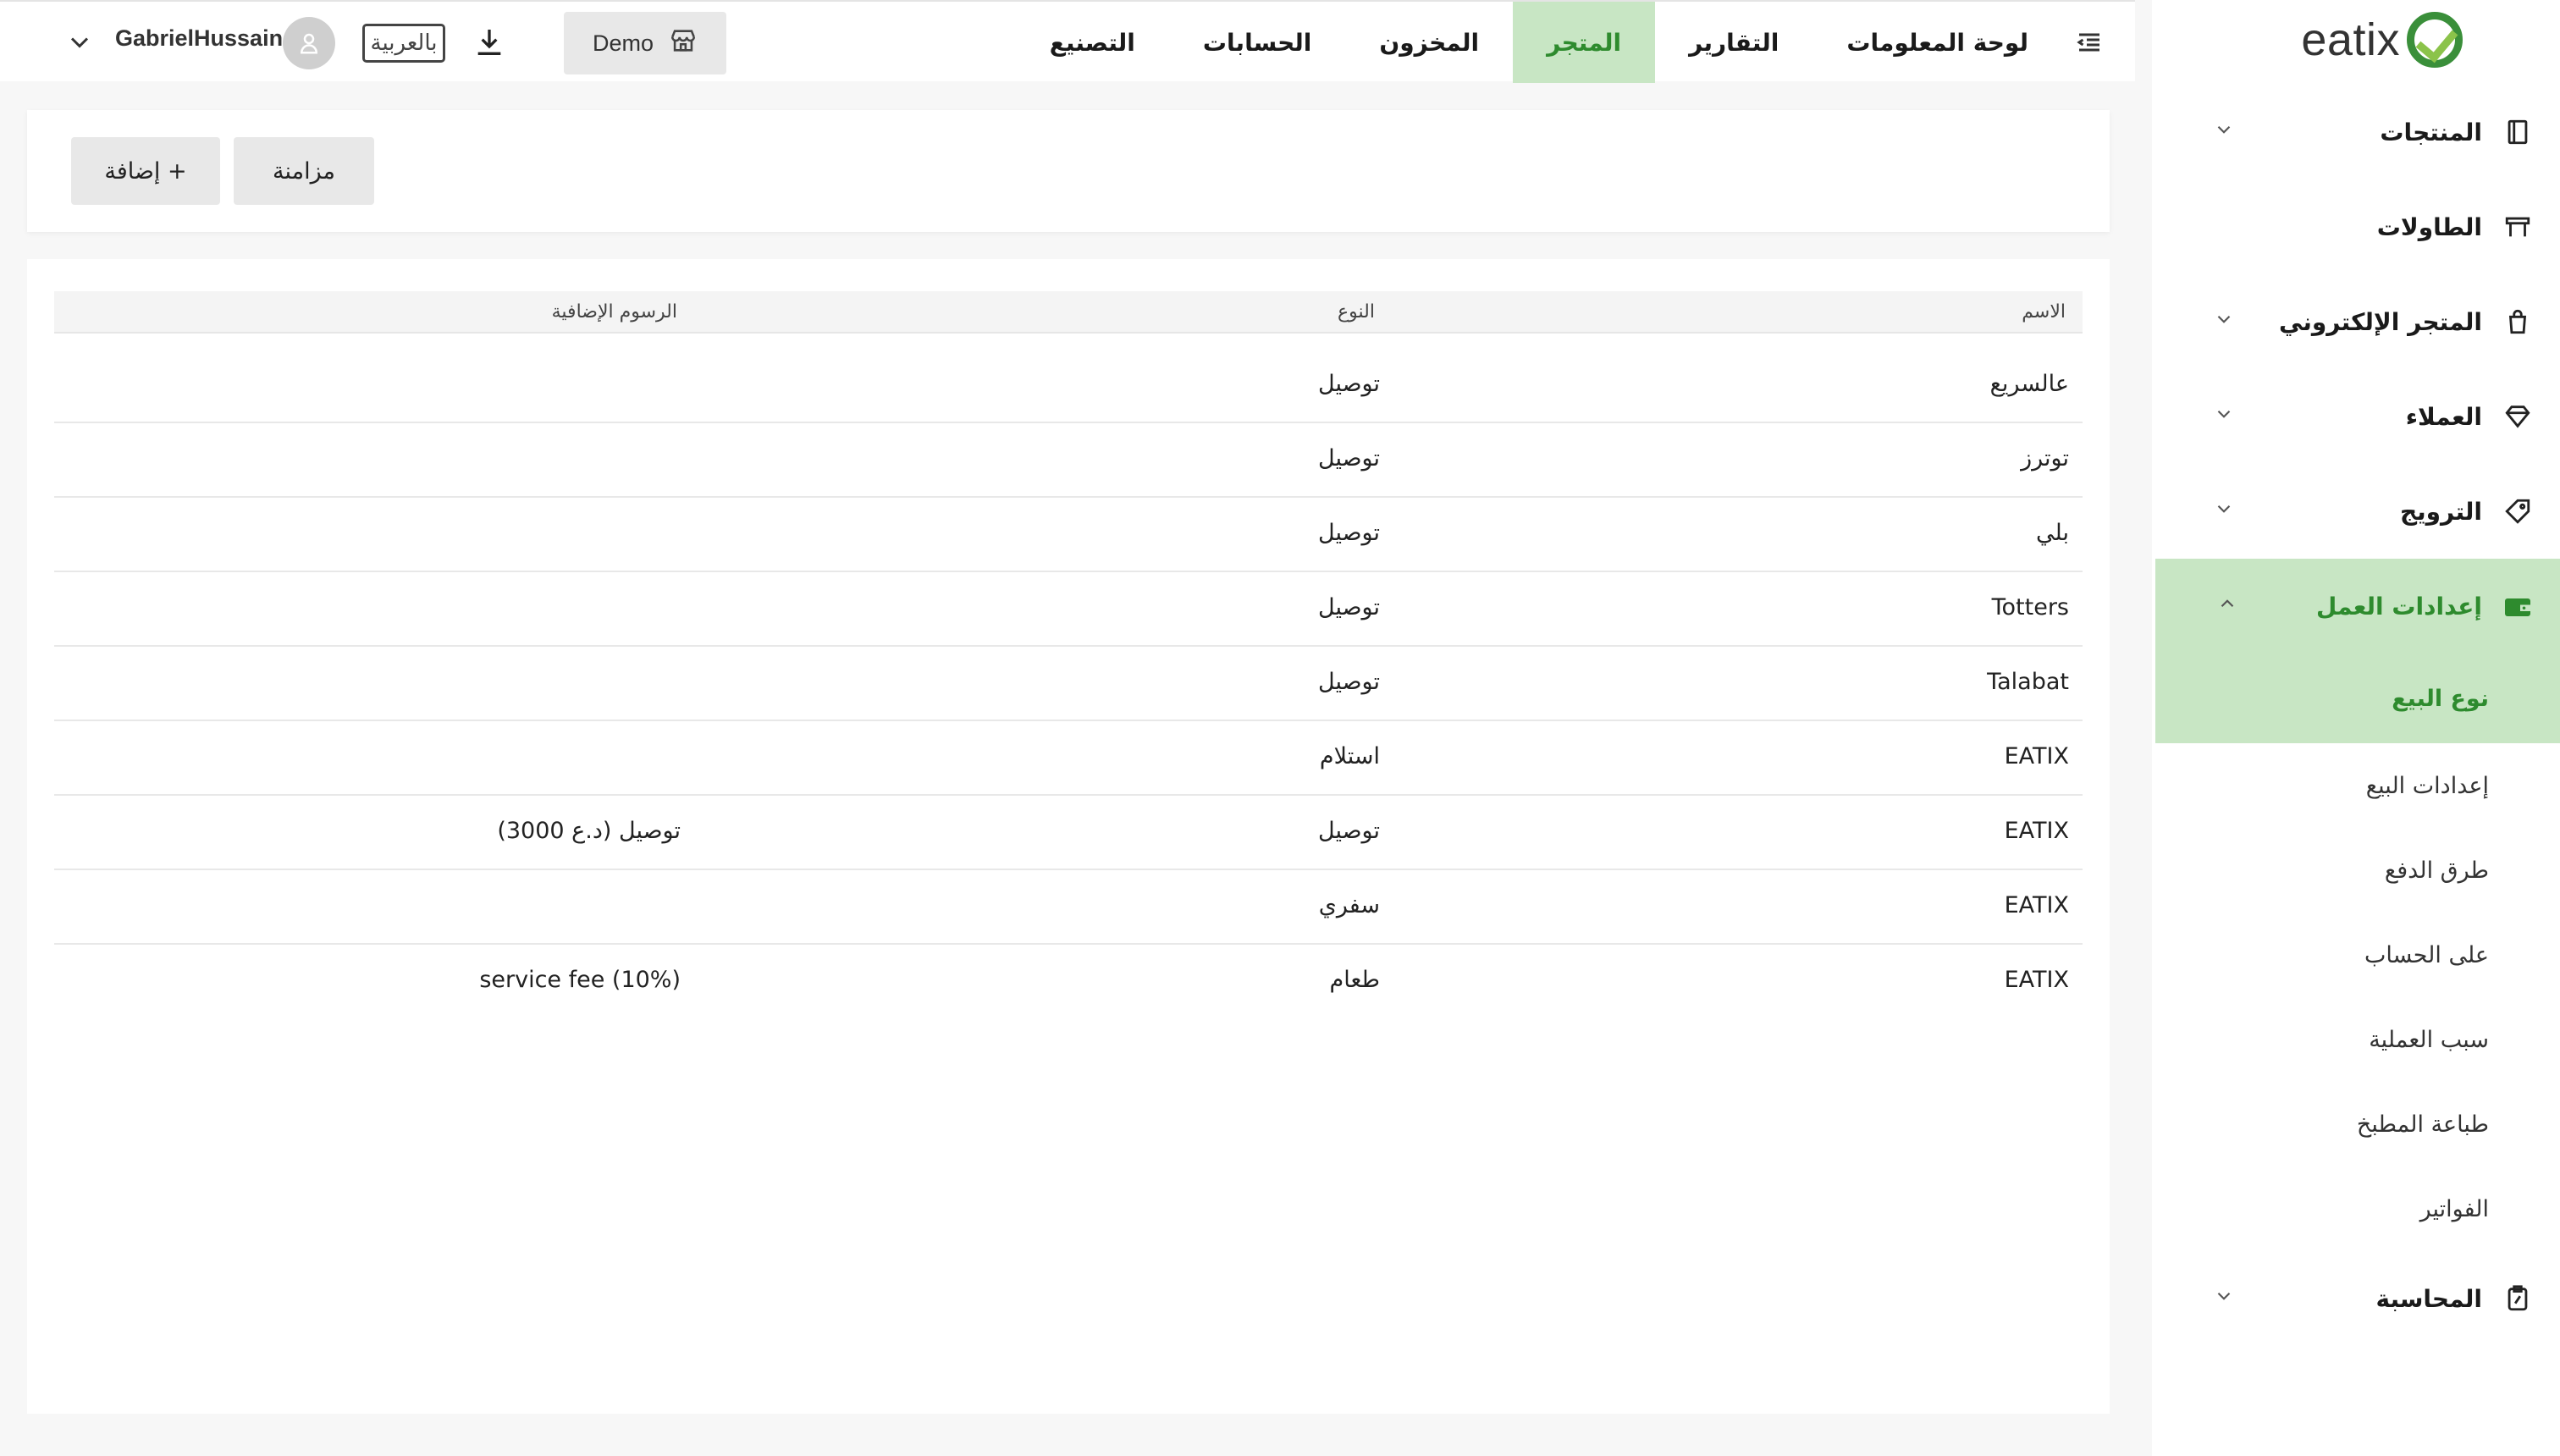 This screenshot has width=2560, height=1456. What do you see at coordinates (145, 171) in the screenshot?
I see `add-button: + إضافة` at bounding box center [145, 171].